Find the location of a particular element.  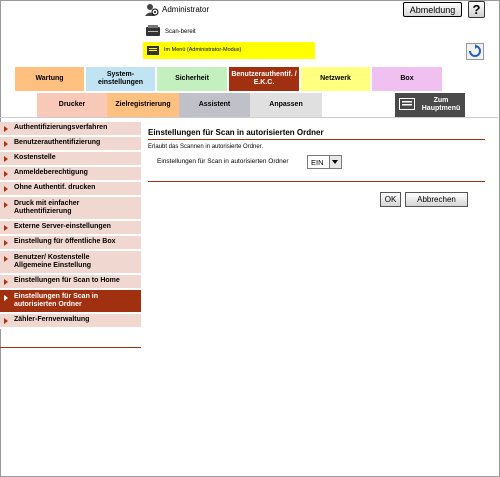

tab-wartung: Wartung is located at coordinates (49, 79).